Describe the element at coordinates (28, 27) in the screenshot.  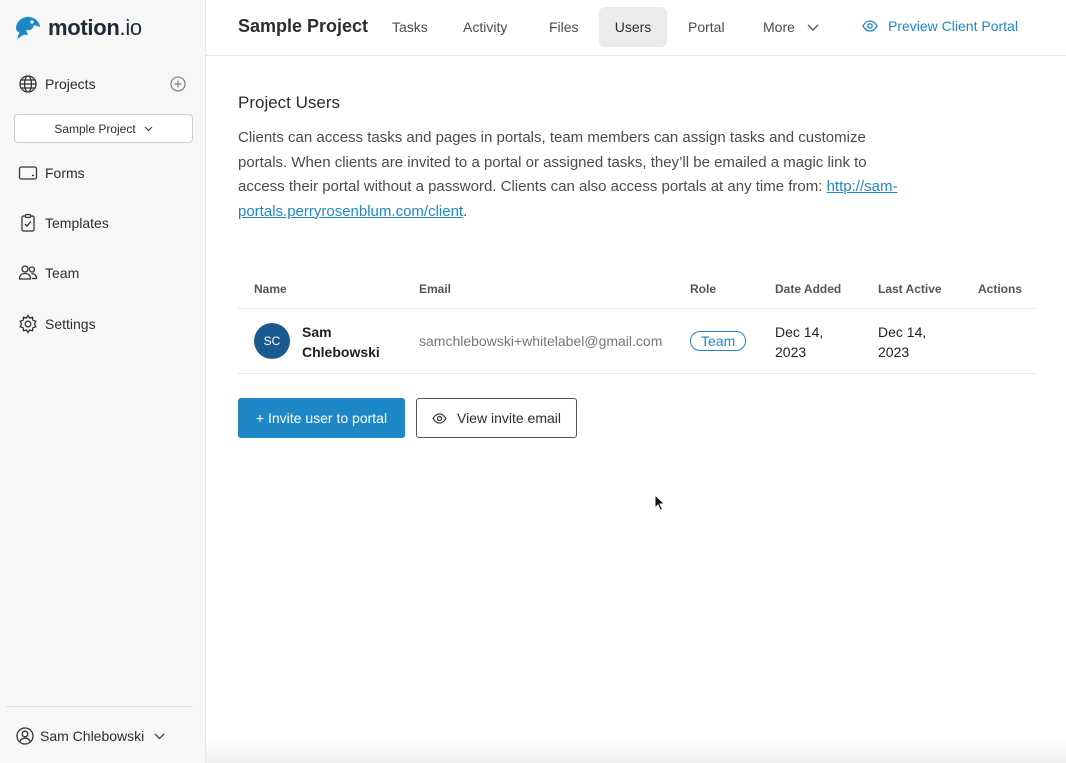
I see `motion-logo-icon` at that location.